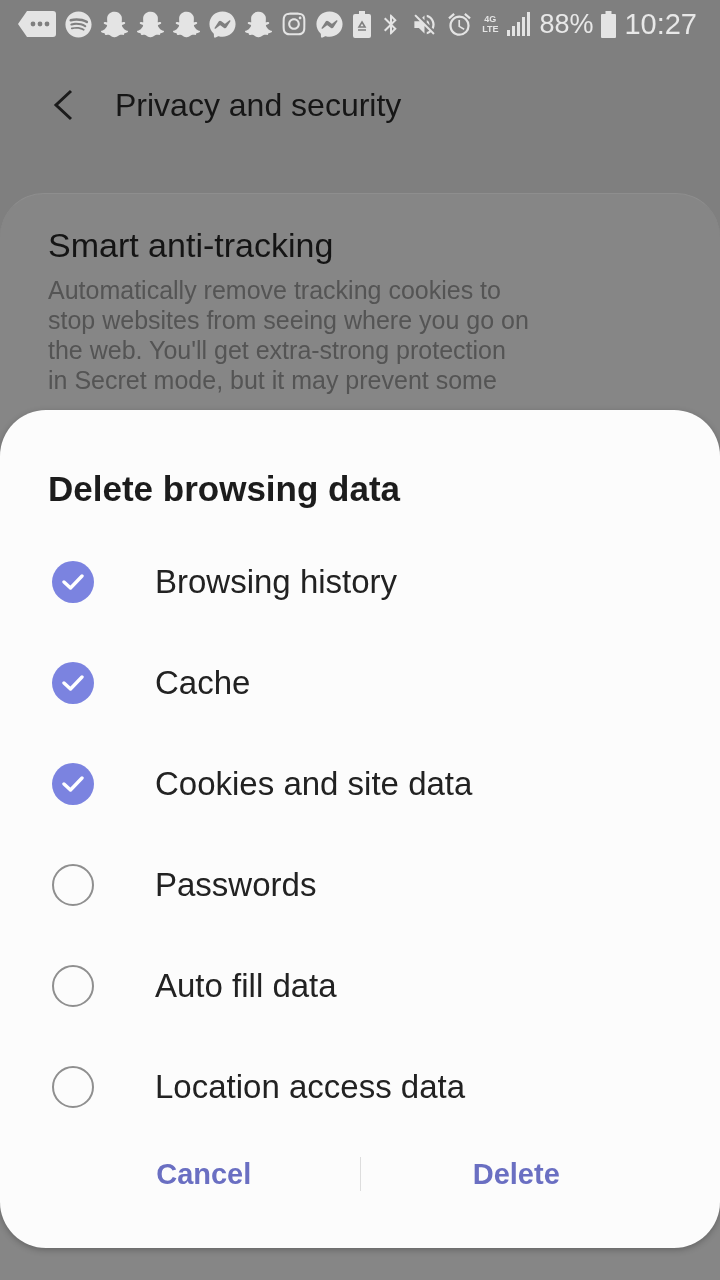 This screenshot has height=1280, width=720. Describe the element at coordinates (258, 105) in the screenshot. I see `page-title: Privacy and security` at that location.